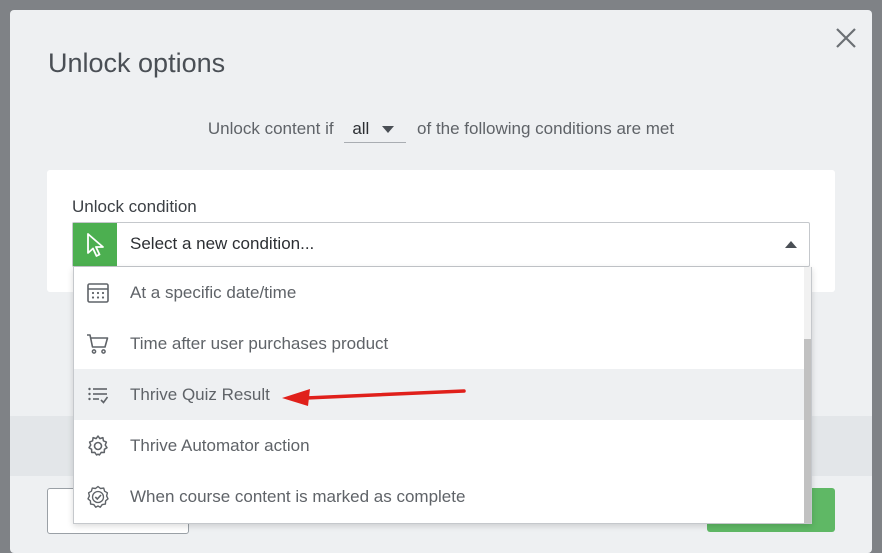 Image resolution: width=882 pixels, height=553 pixels. I want to click on close-icon, so click(846, 38).